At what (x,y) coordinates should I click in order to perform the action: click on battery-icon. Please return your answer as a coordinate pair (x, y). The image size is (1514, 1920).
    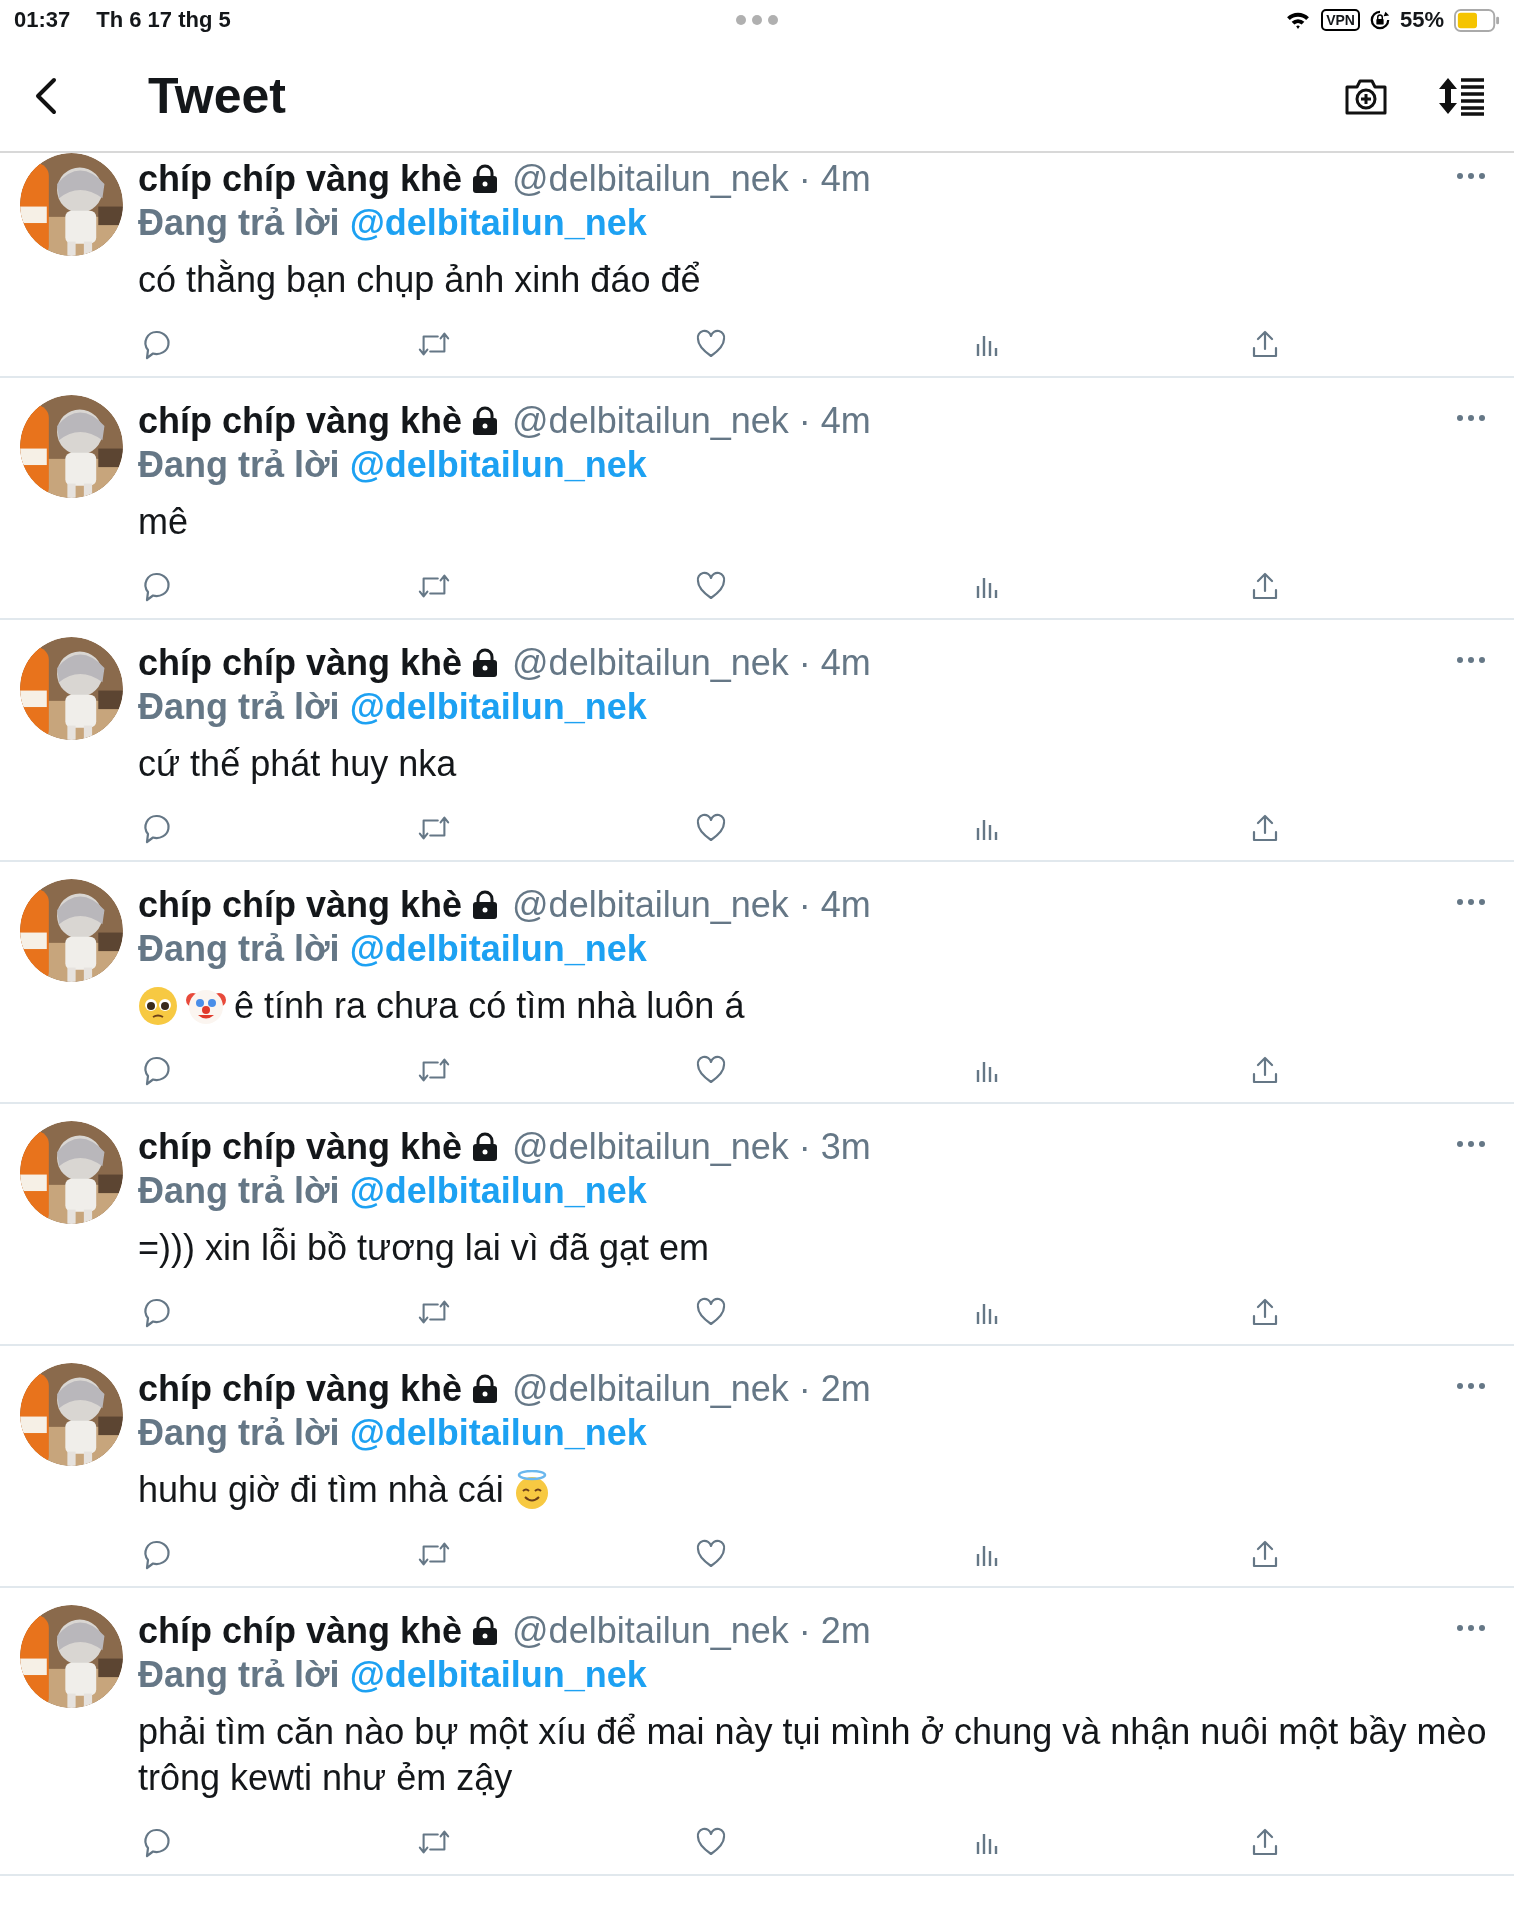
    Looking at the image, I should click on (1477, 20).